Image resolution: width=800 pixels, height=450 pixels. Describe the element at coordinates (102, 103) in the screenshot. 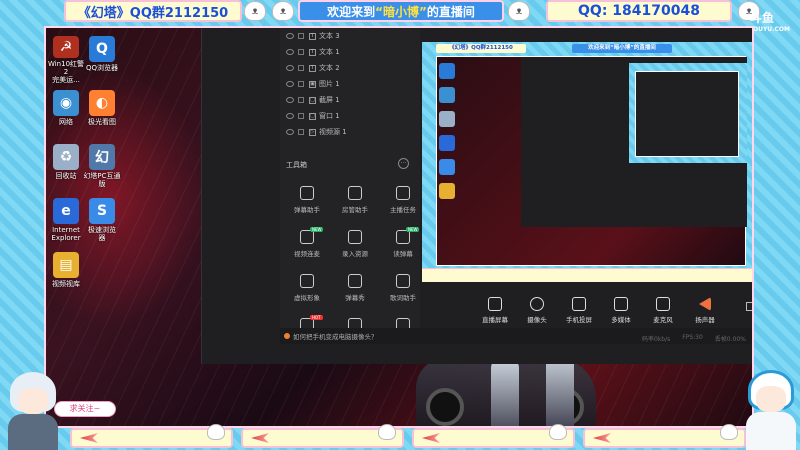

I see `image-viewer-icon: ◐` at that location.